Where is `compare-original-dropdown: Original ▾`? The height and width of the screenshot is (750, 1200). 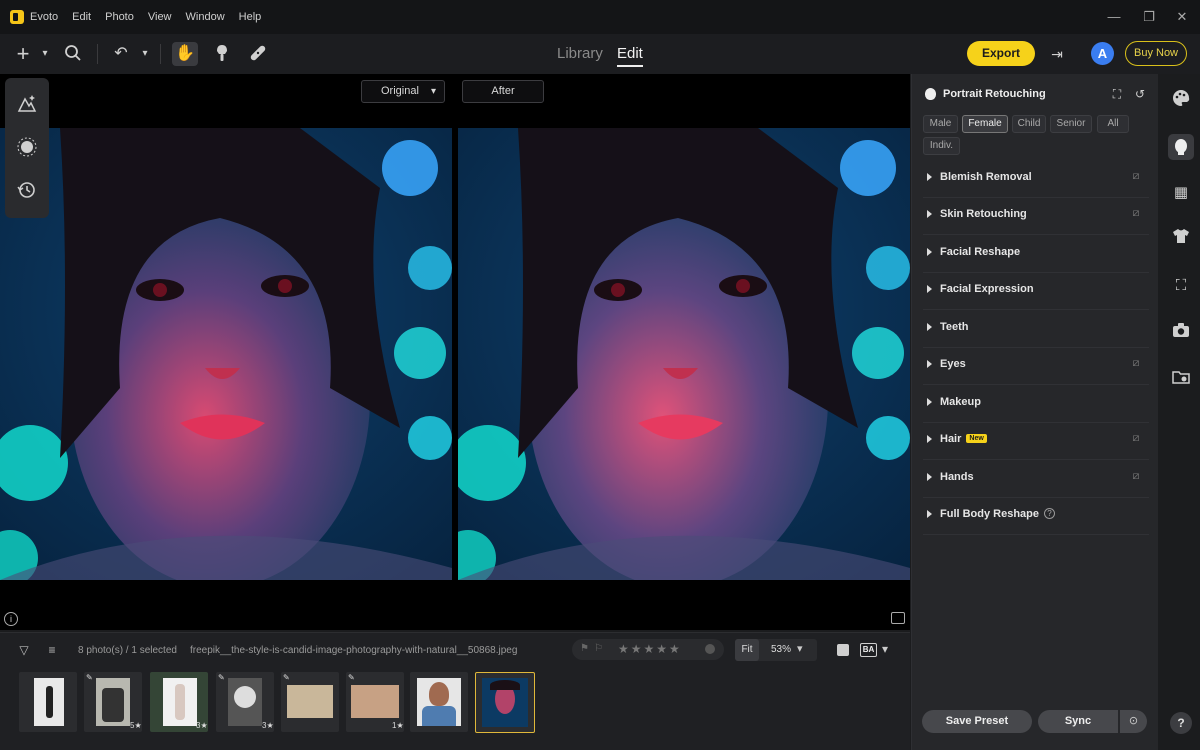
compare-original-dropdown: Original ▾ is located at coordinates (403, 91).